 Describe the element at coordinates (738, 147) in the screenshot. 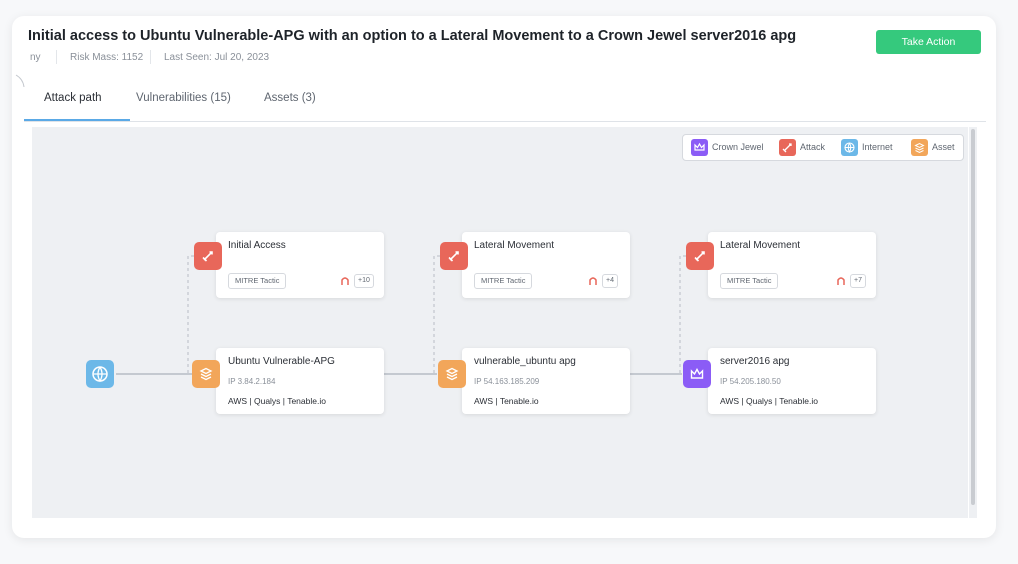

I see `legend-label: Crown Jewel` at that location.